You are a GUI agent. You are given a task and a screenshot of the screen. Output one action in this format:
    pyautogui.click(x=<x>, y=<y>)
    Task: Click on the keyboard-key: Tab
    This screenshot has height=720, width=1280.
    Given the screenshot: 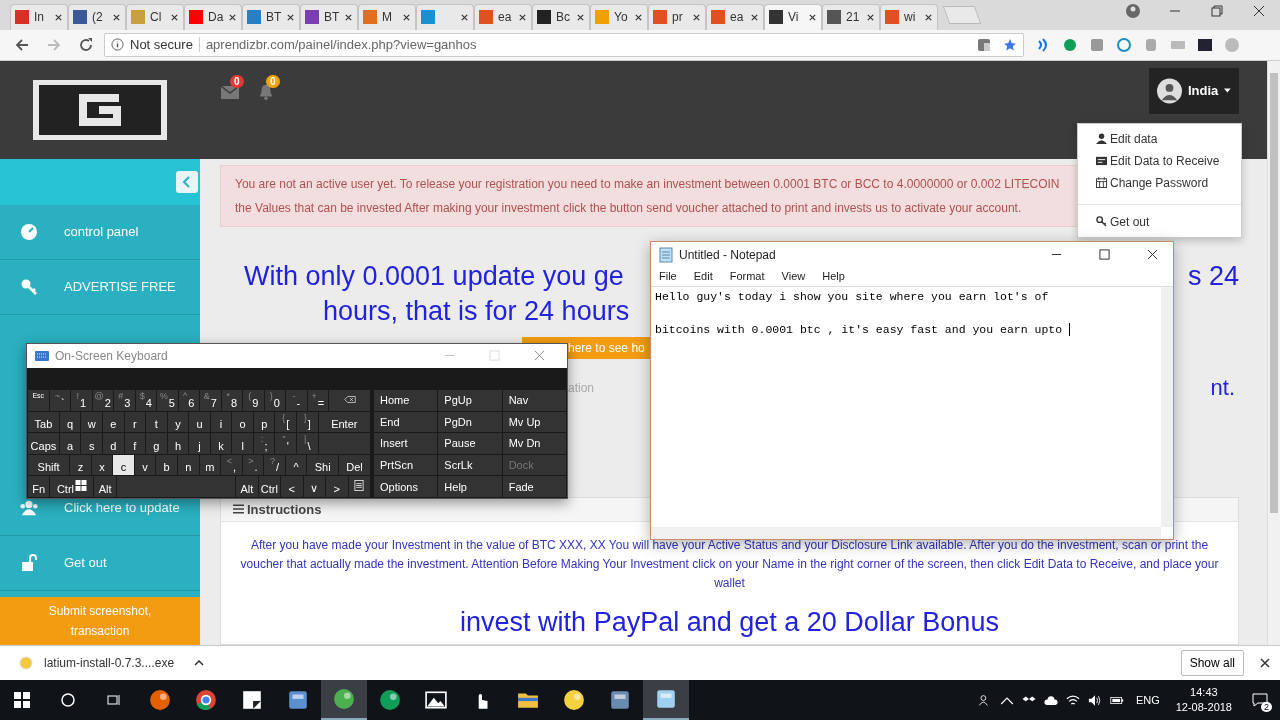 What is the action you would take?
    pyautogui.click(x=43, y=422)
    